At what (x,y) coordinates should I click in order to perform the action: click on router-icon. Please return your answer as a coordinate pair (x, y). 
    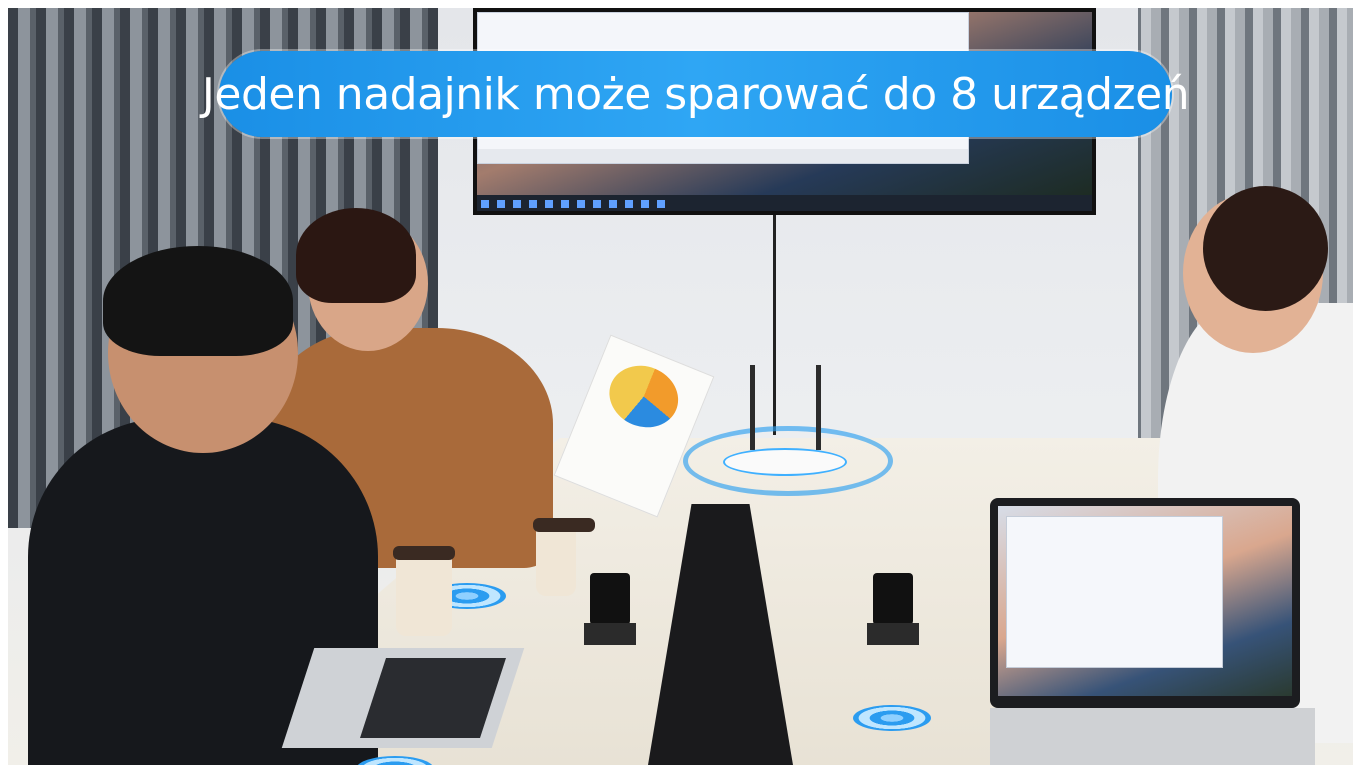
    Looking at the image, I should click on (785, 462).